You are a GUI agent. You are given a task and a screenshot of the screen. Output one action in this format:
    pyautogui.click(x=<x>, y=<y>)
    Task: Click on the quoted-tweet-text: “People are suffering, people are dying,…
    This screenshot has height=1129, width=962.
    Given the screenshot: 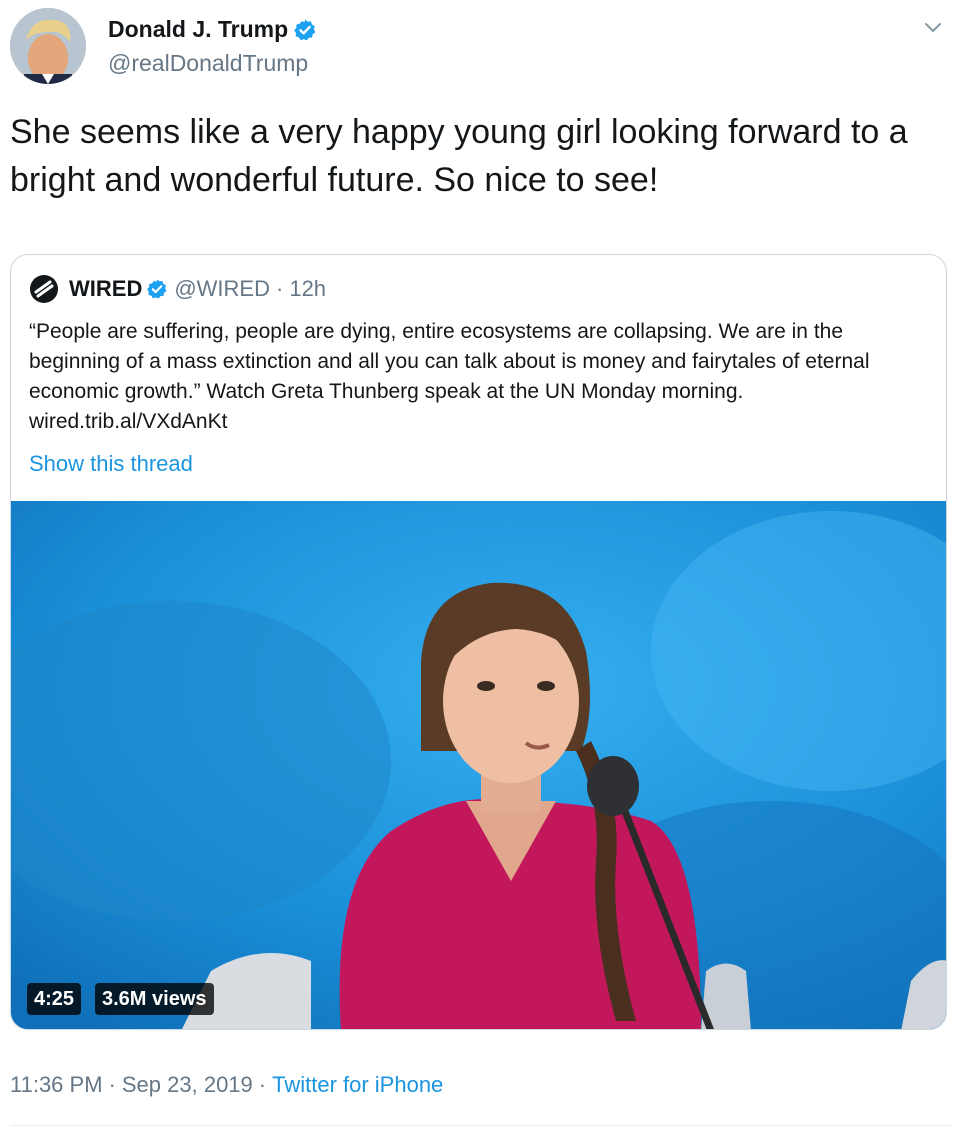 What is the action you would take?
    pyautogui.click(x=449, y=376)
    